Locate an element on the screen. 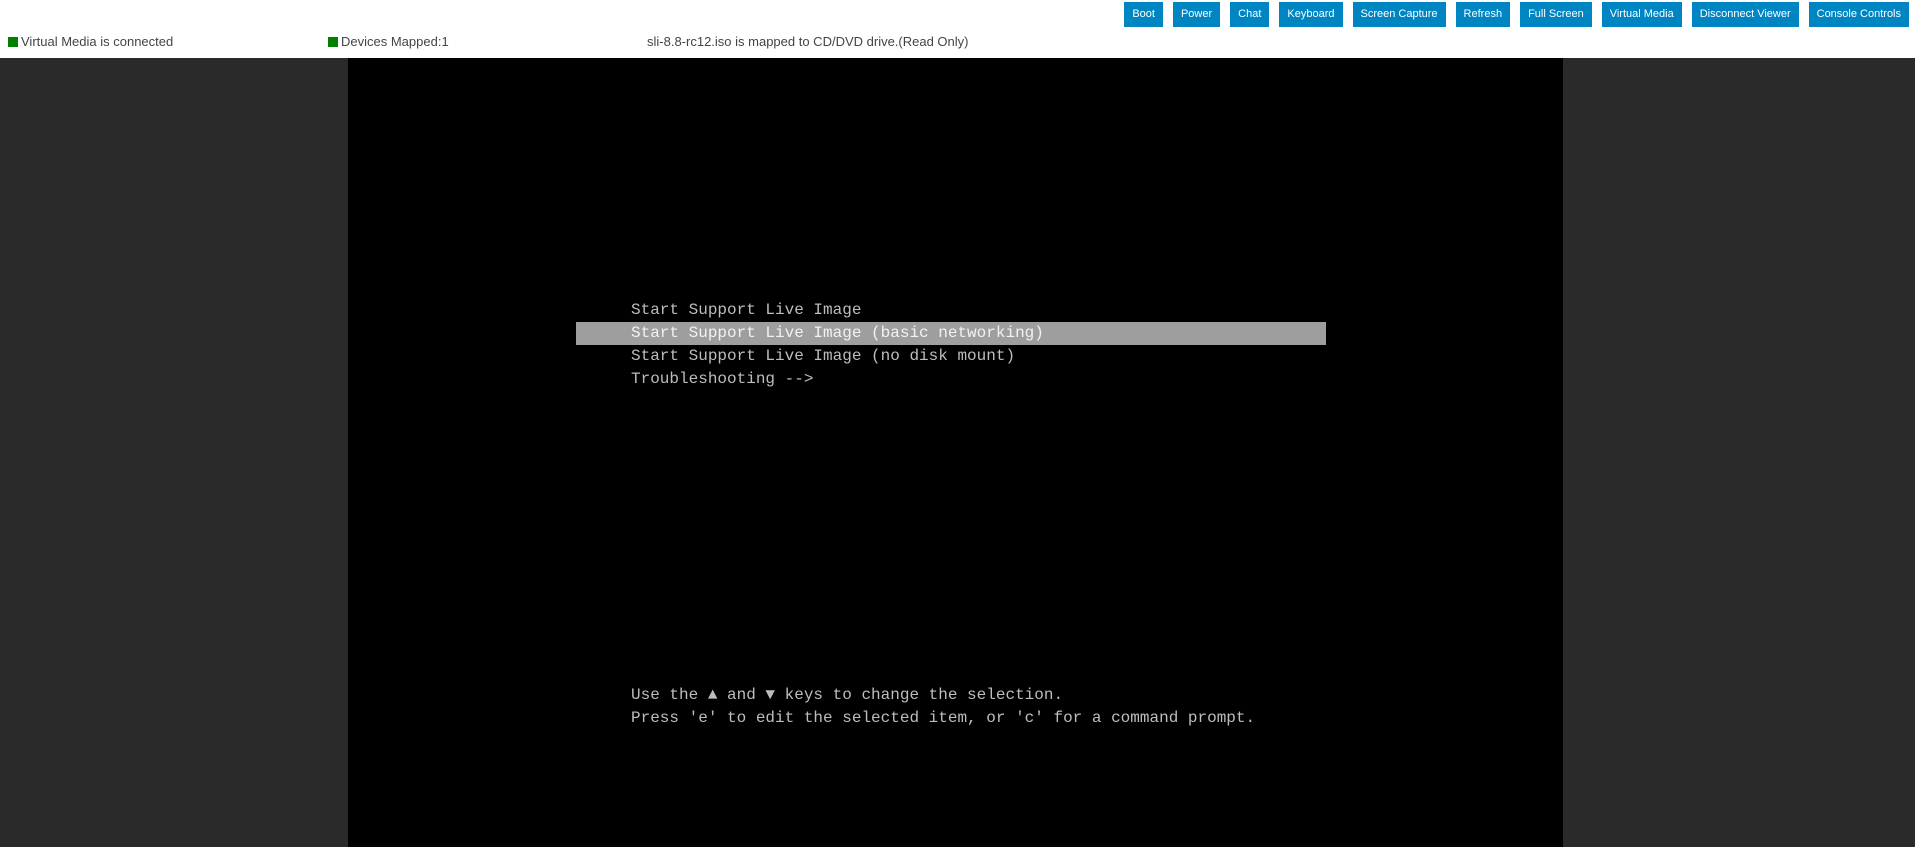 This screenshot has height=847, width=1915. power-button: Power is located at coordinates (1196, 14).